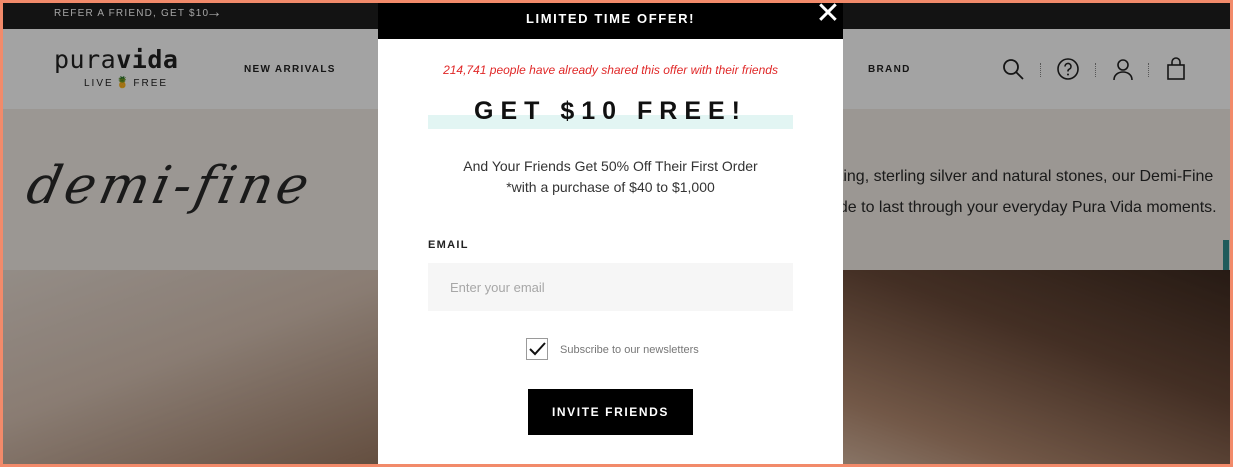  I want to click on modal-title: LIMITED TIME OFFER!, so click(610, 18).